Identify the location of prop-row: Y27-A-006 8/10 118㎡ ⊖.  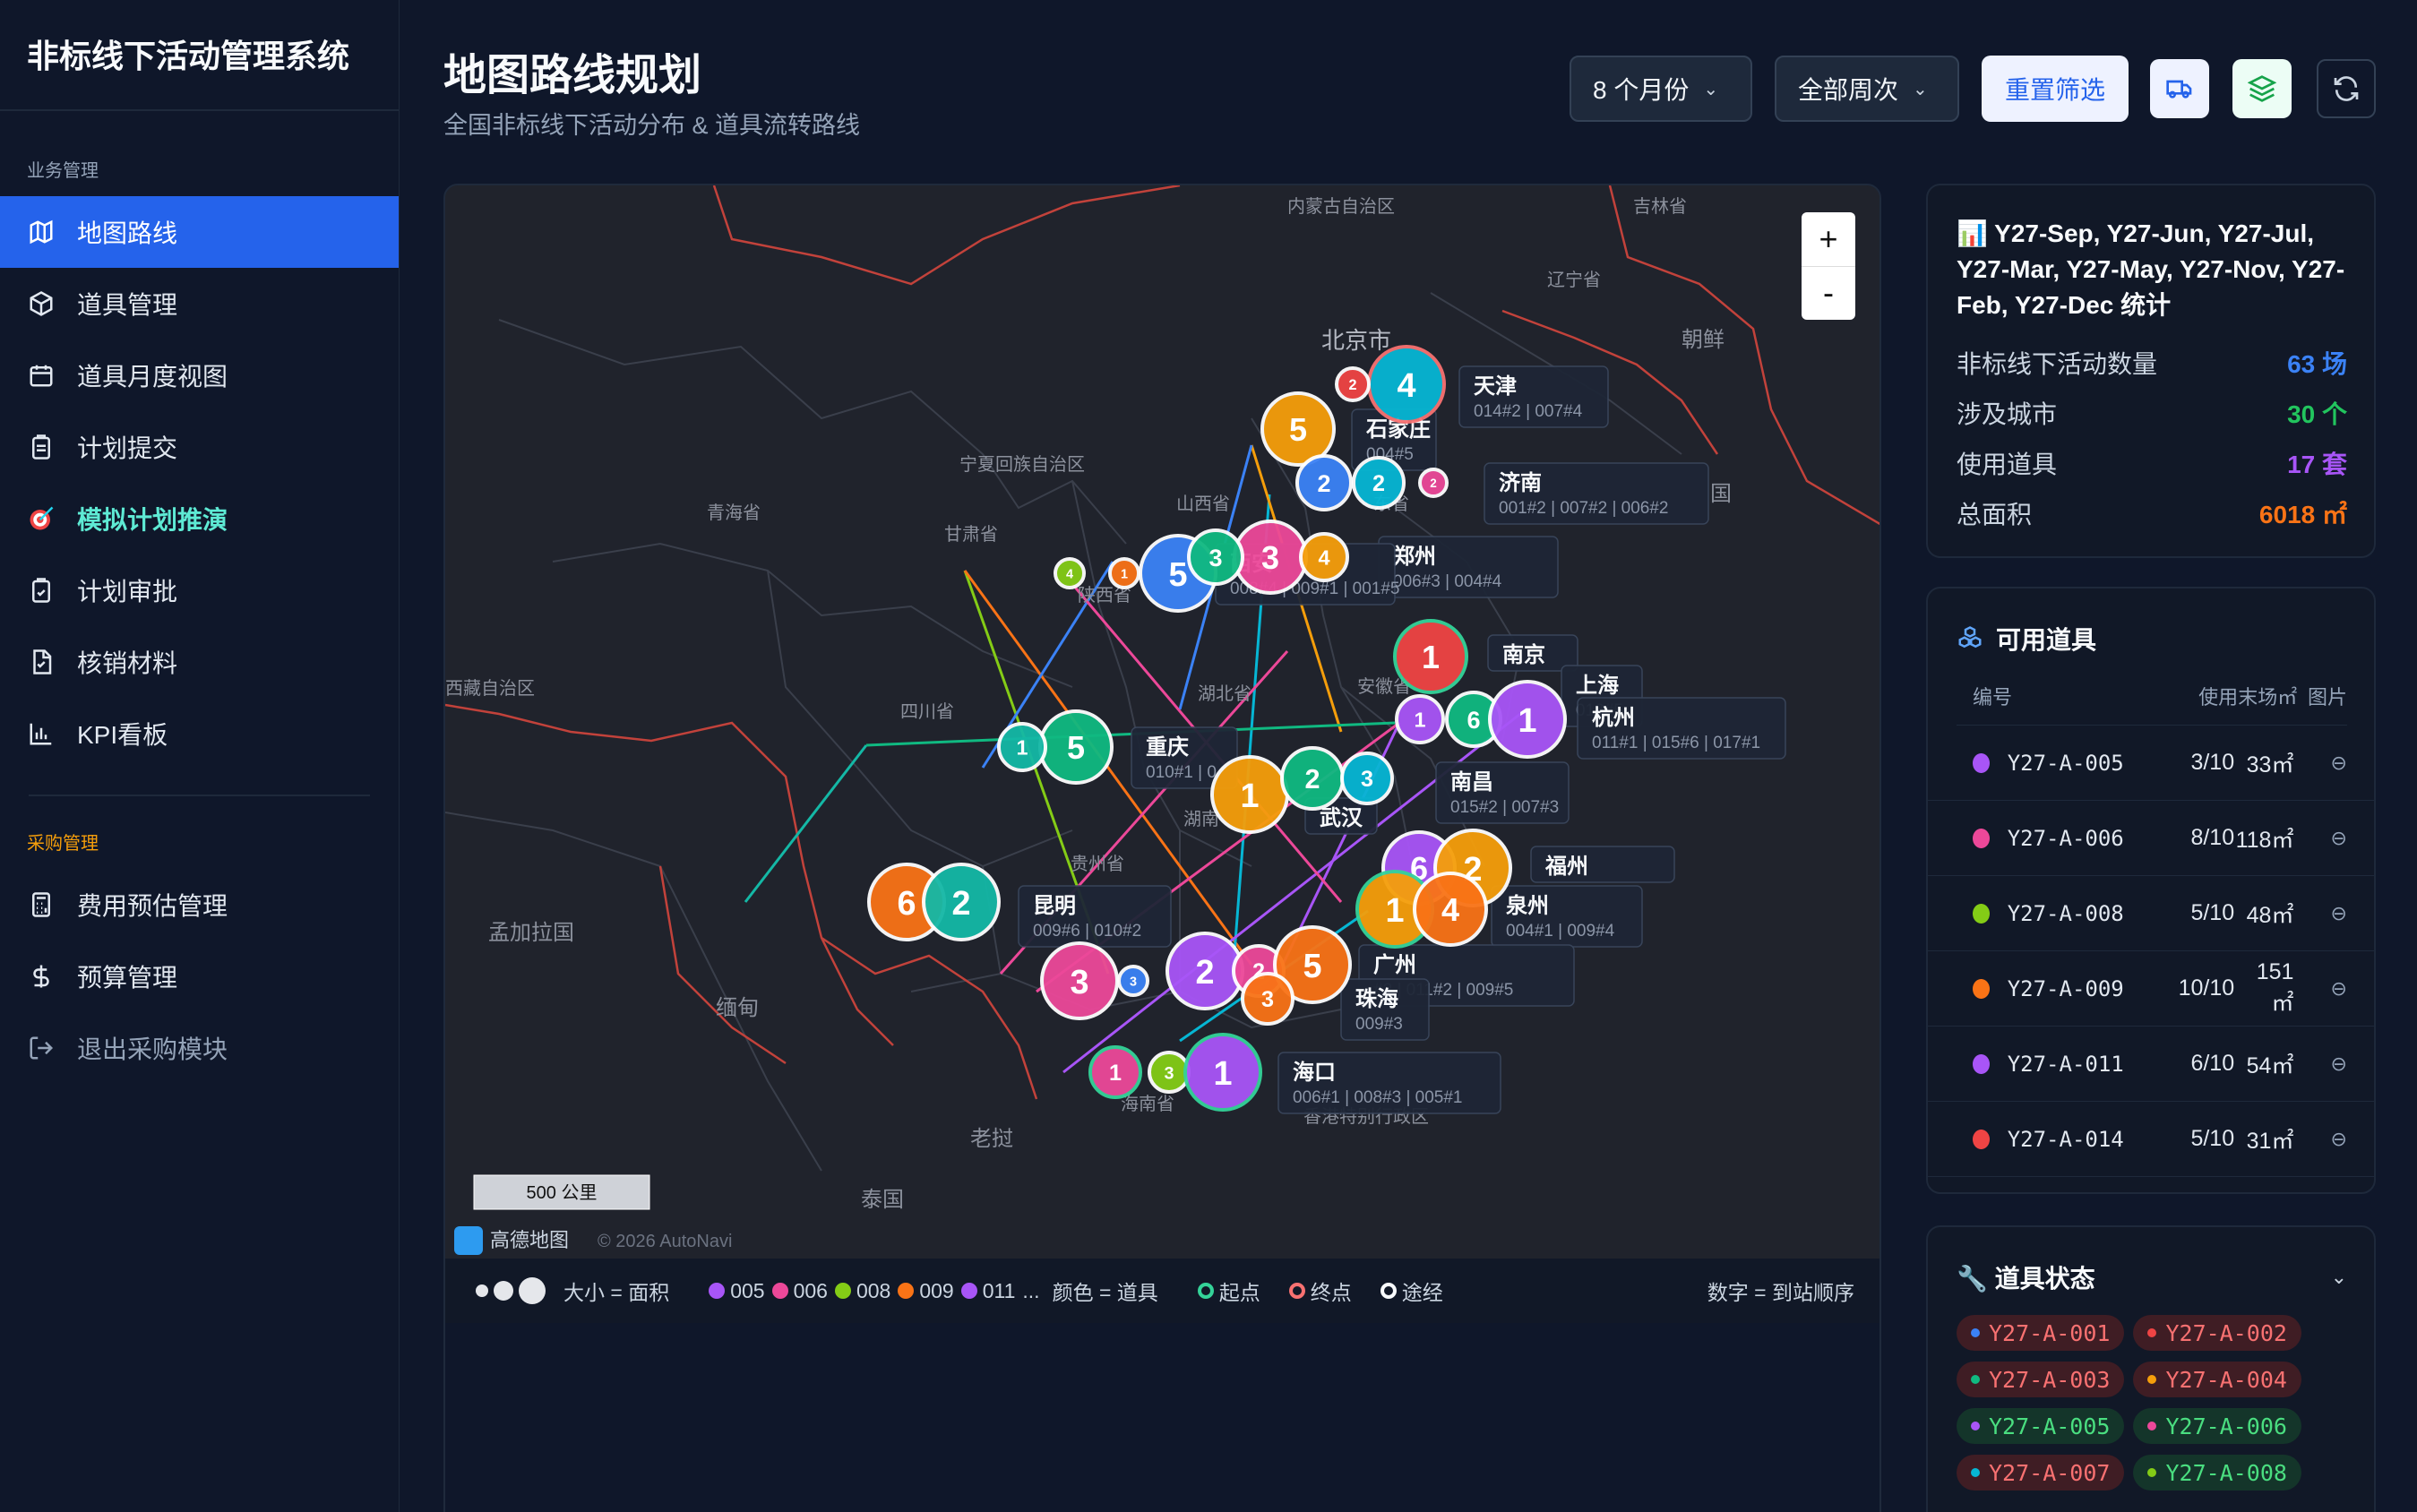
(2151, 839).